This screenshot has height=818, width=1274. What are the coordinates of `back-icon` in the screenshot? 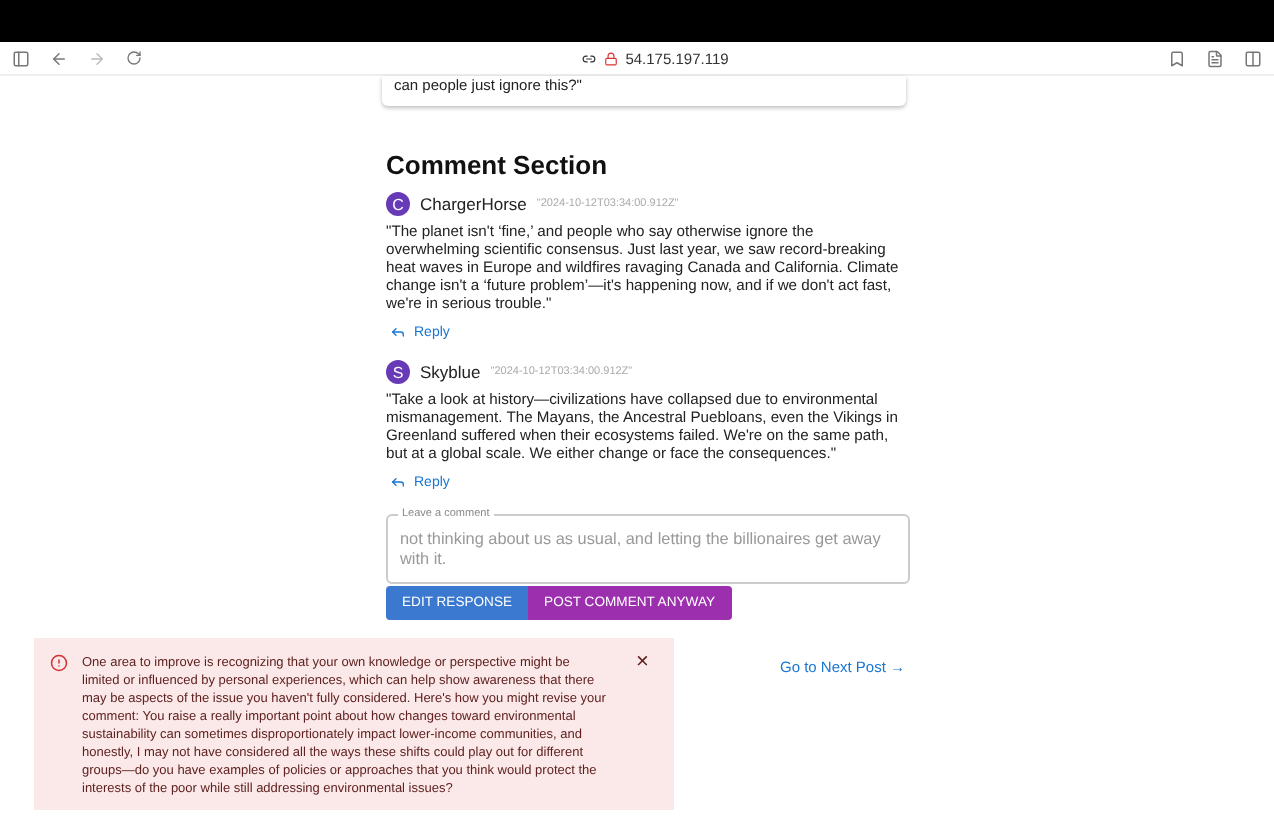 It's located at (59, 58).